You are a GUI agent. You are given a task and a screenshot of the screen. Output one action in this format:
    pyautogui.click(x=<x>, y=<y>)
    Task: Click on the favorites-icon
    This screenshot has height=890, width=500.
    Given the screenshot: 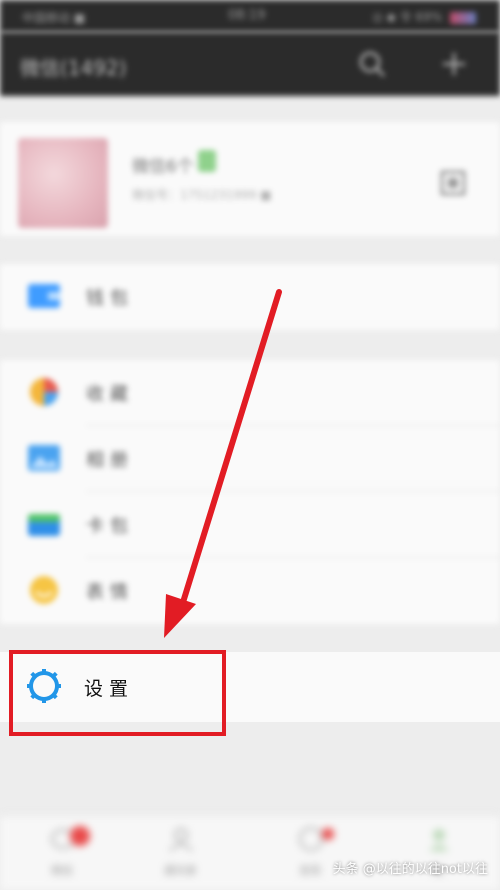 What is the action you would take?
    pyautogui.click(x=44, y=392)
    